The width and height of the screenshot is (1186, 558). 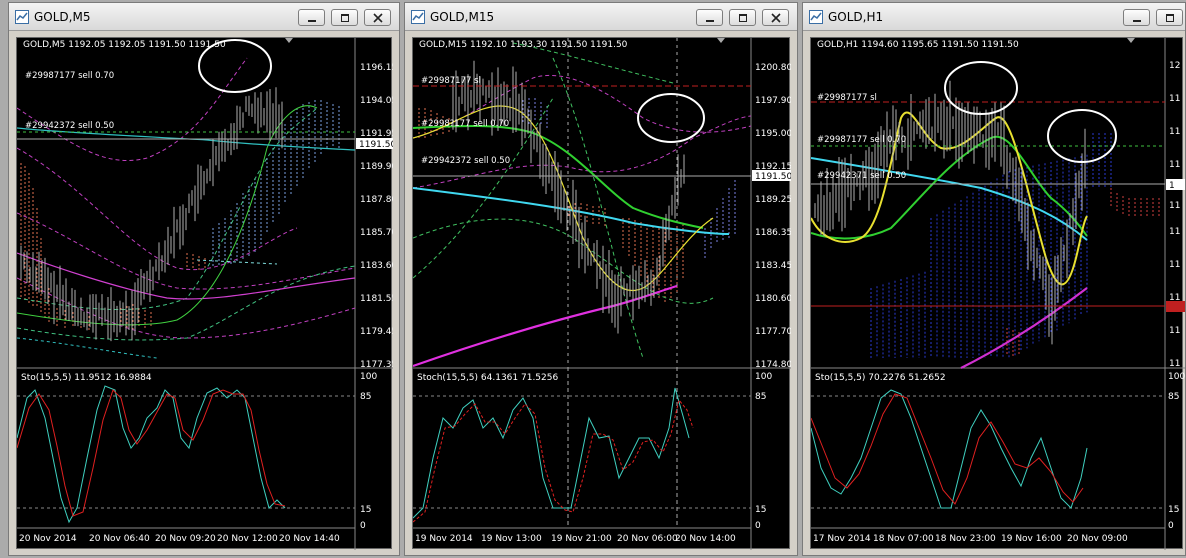 What do you see at coordinates (462, 16) in the screenshot?
I see `window-title: GOLD,M15` at bounding box center [462, 16].